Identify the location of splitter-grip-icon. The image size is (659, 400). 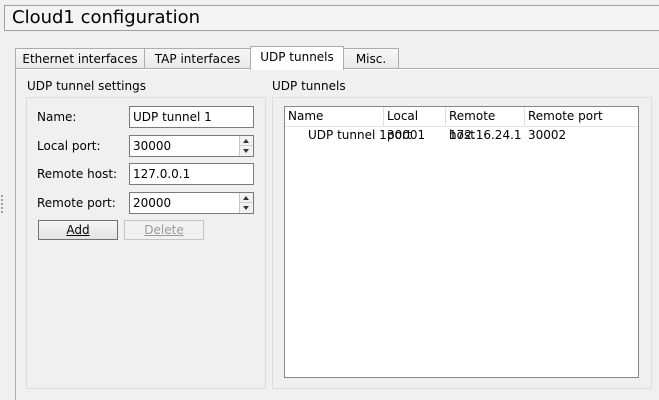
(1, 205).